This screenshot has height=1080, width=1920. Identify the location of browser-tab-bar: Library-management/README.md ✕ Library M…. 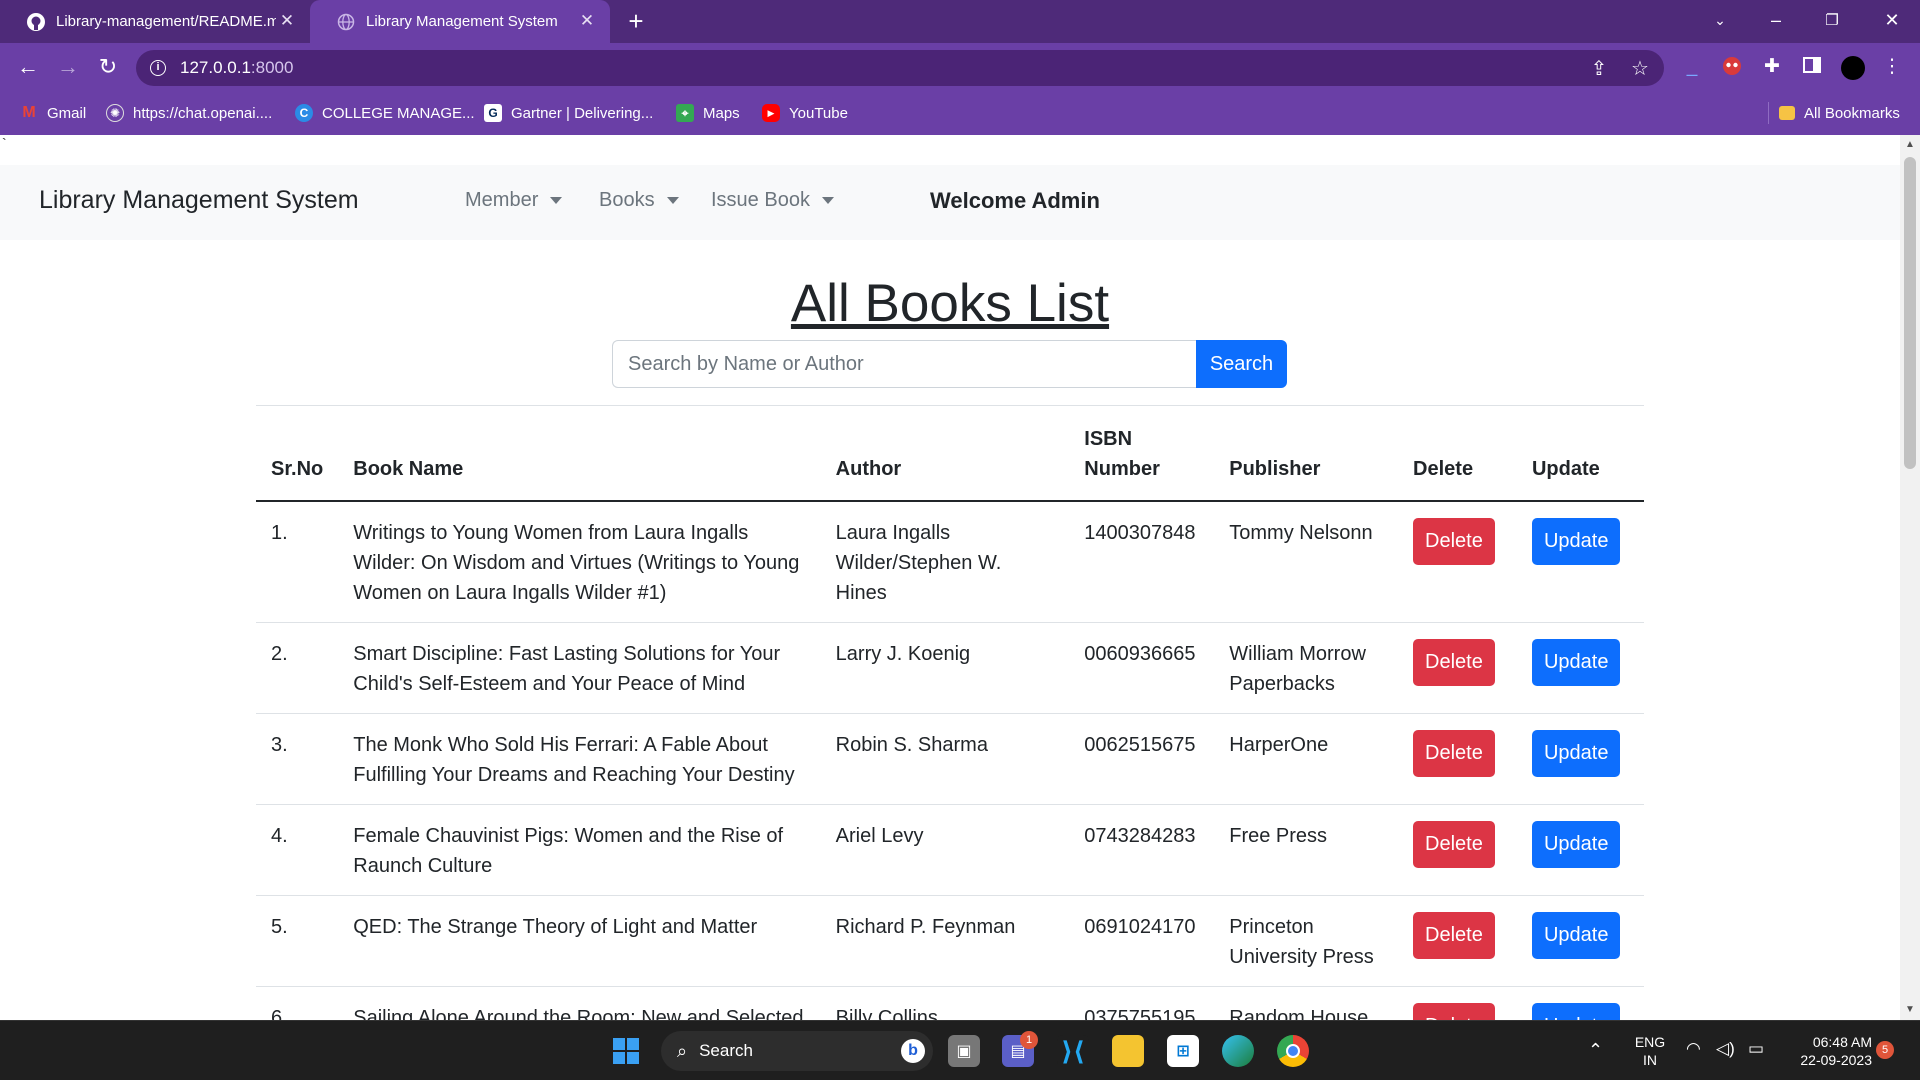
(960, 21).